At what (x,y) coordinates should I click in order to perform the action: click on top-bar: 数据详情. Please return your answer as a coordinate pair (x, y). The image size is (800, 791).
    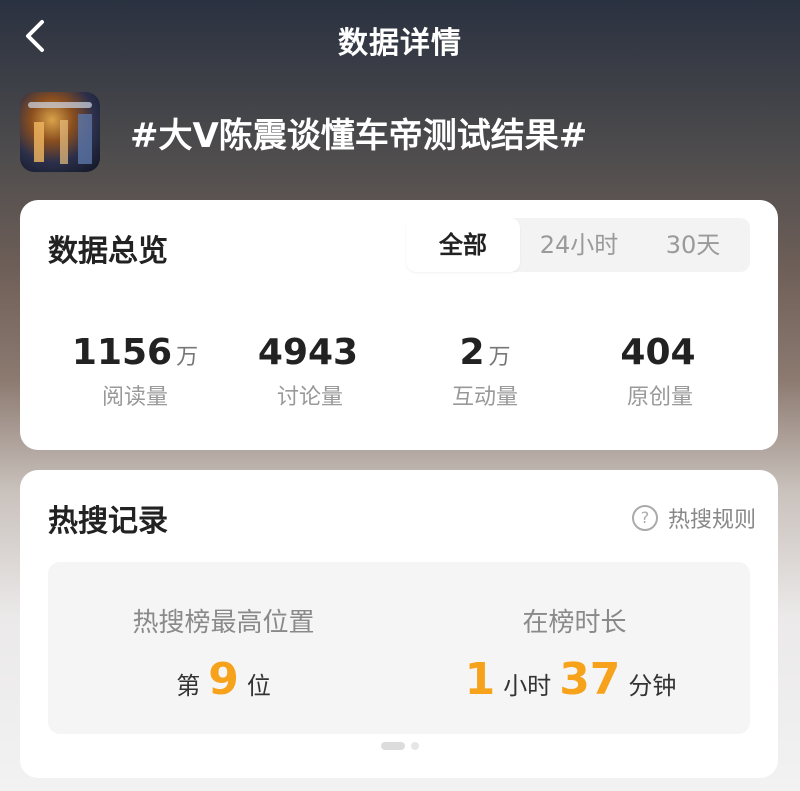
    Looking at the image, I should click on (400, 40).